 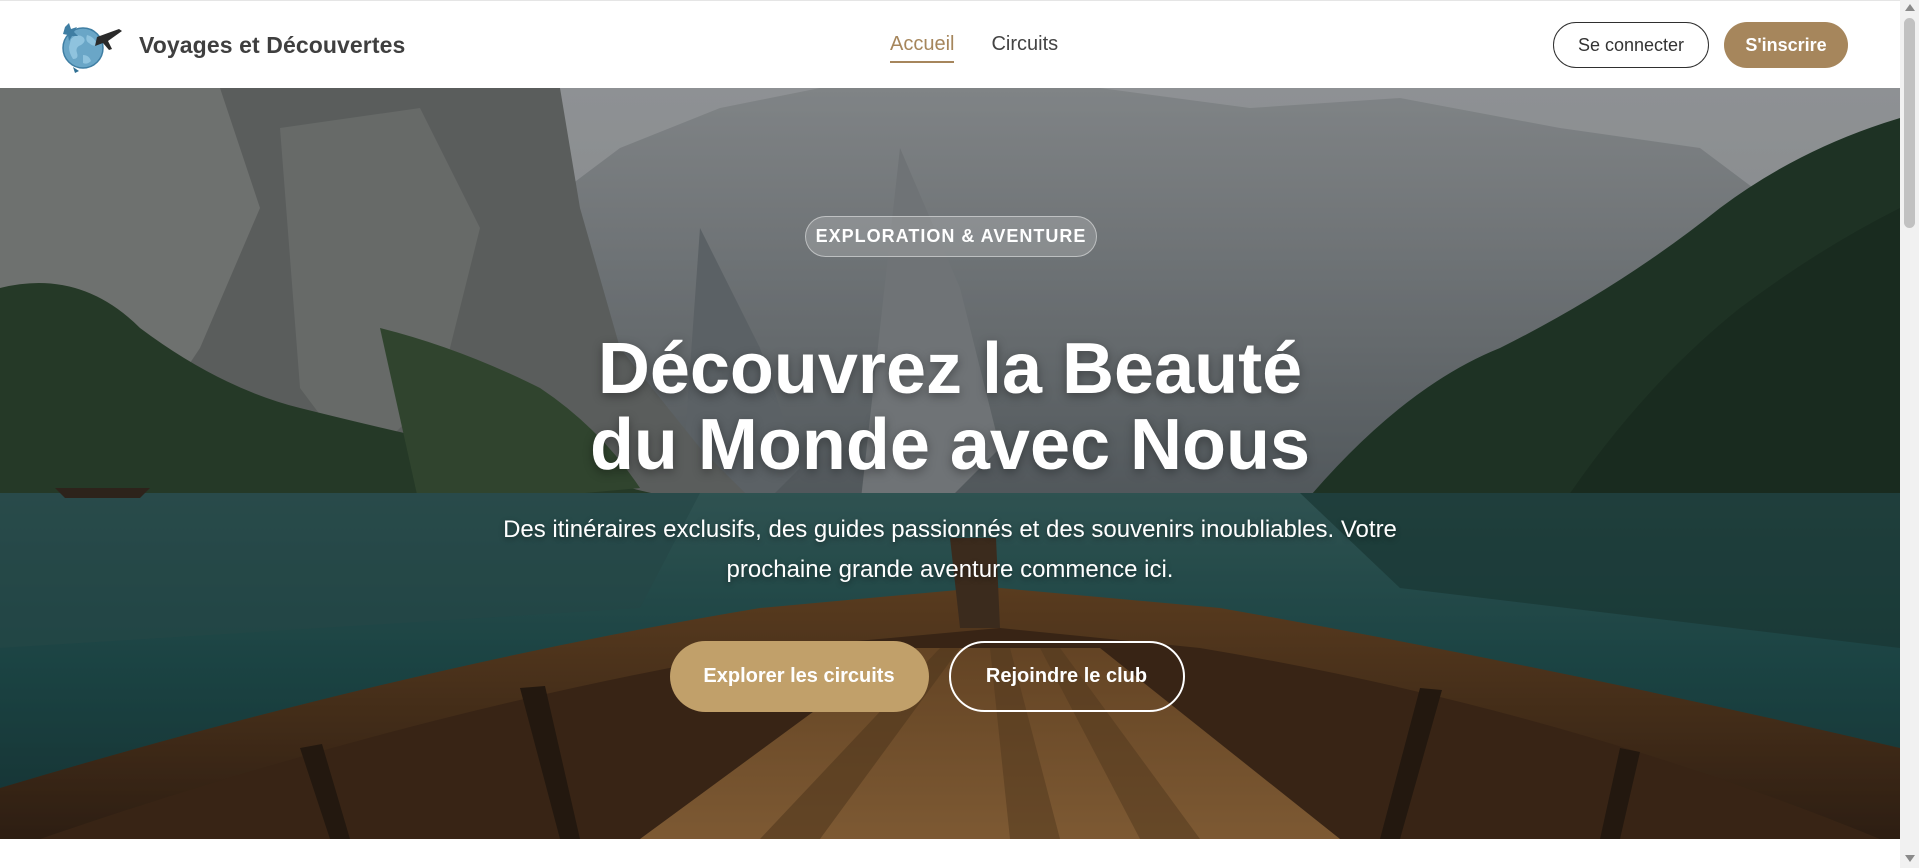 What do you see at coordinates (950, 445) in the screenshot?
I see `hero-title-line-2: du Monde avec Nous` at bounding box center [950, 445].